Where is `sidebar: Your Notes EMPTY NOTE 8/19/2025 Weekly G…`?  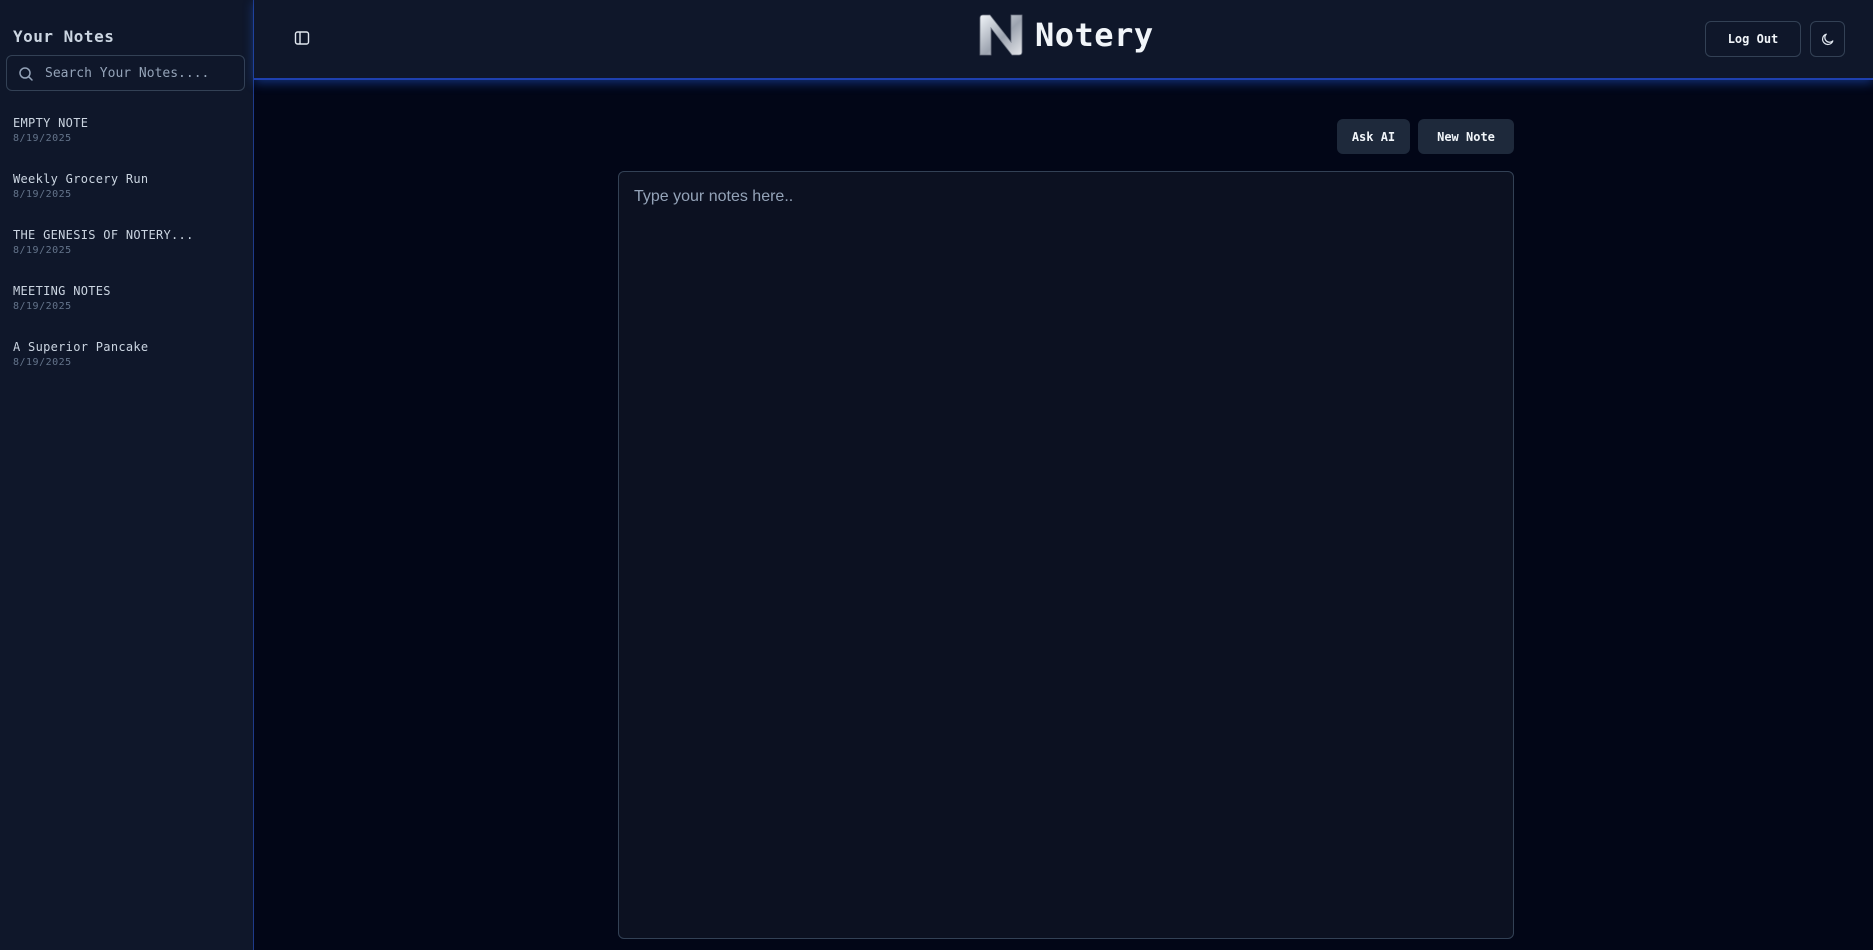
sidebar: Your Notes EMPTY NOTE 8/19/2025 Weekly G… is located at coordinates (127, 475).